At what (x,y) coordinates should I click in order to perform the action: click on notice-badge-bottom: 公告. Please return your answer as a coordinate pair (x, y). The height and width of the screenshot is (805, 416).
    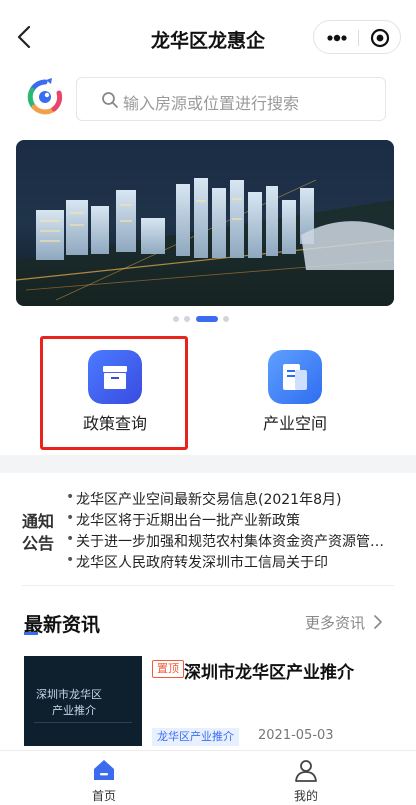
    Looking at the image, I should click on (38, 543).